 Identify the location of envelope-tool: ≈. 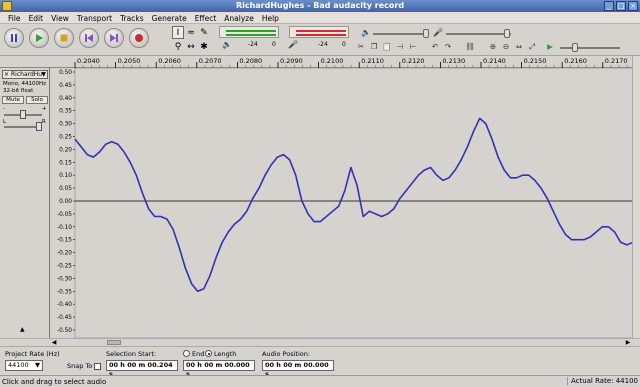
(191, 32).